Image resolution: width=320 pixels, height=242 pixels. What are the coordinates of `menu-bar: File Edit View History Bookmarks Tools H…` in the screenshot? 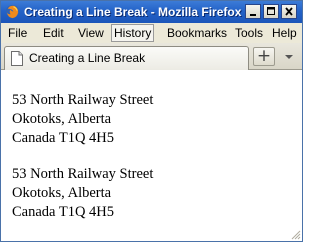 It's located at (151, 33).